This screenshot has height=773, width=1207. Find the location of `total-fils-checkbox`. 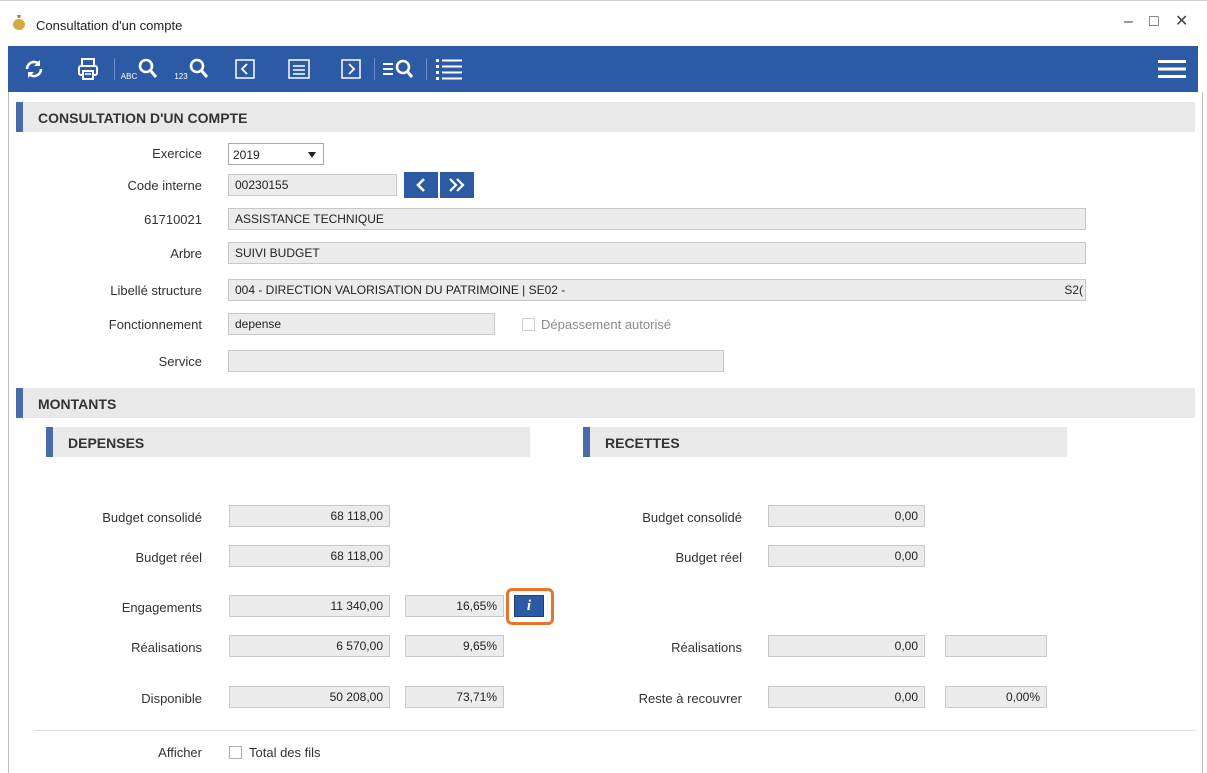

total-fils-checkbox is located at coordinates (235, 752).